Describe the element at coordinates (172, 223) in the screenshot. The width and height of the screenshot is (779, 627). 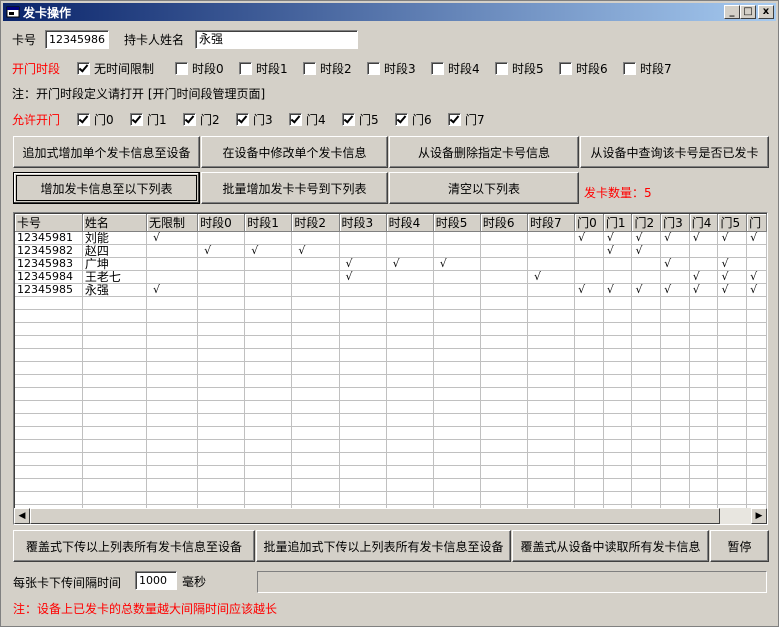
I see `column-header: 无限制` at that location.